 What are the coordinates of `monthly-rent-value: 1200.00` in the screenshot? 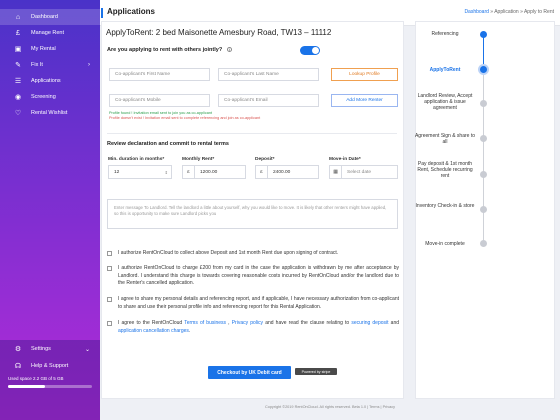 It's located at (209, 172).